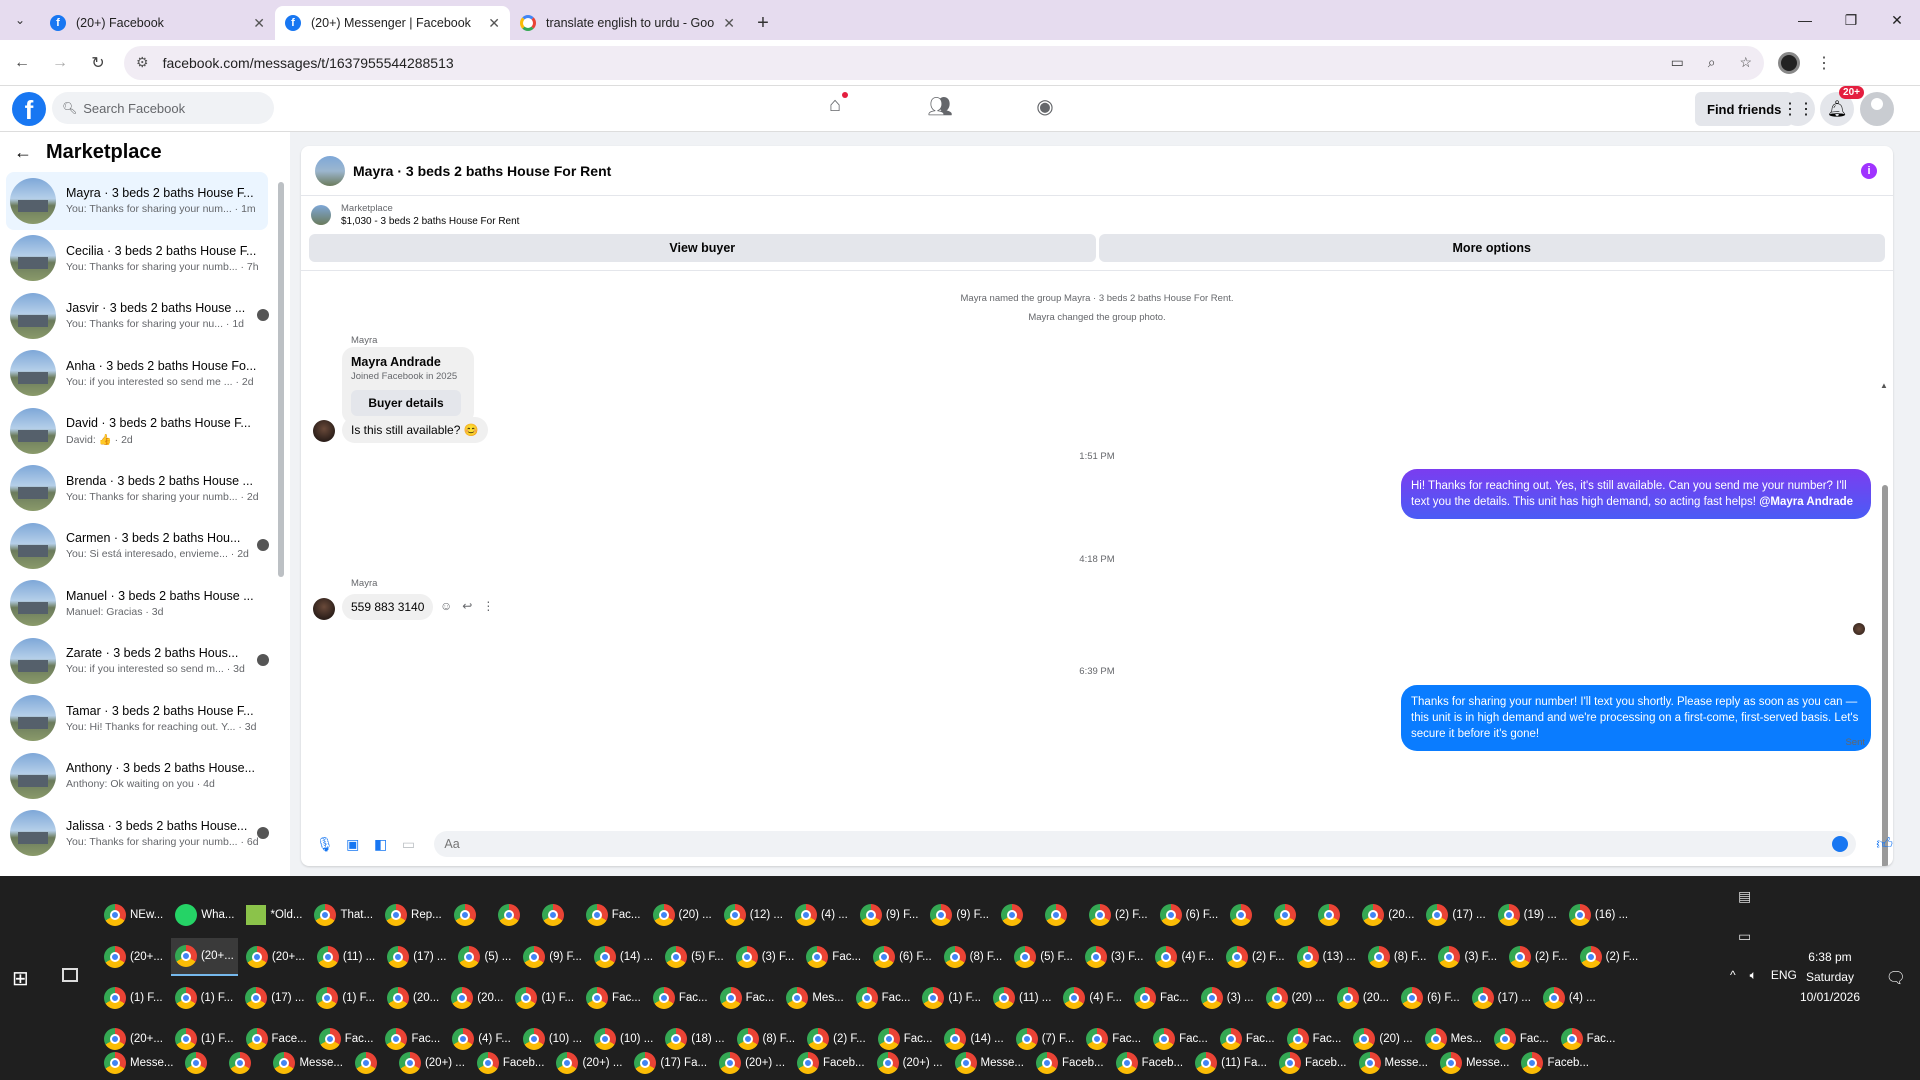 The height and width of the screenshot is (1080, 1920). I want to click on install-app-icon: ▭, so click(1677, 62).